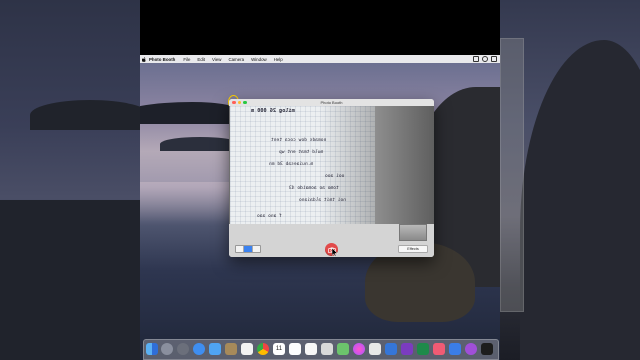 This screenshot has width=640, height=360. I want to click on finder-icon, so click(152, 349).